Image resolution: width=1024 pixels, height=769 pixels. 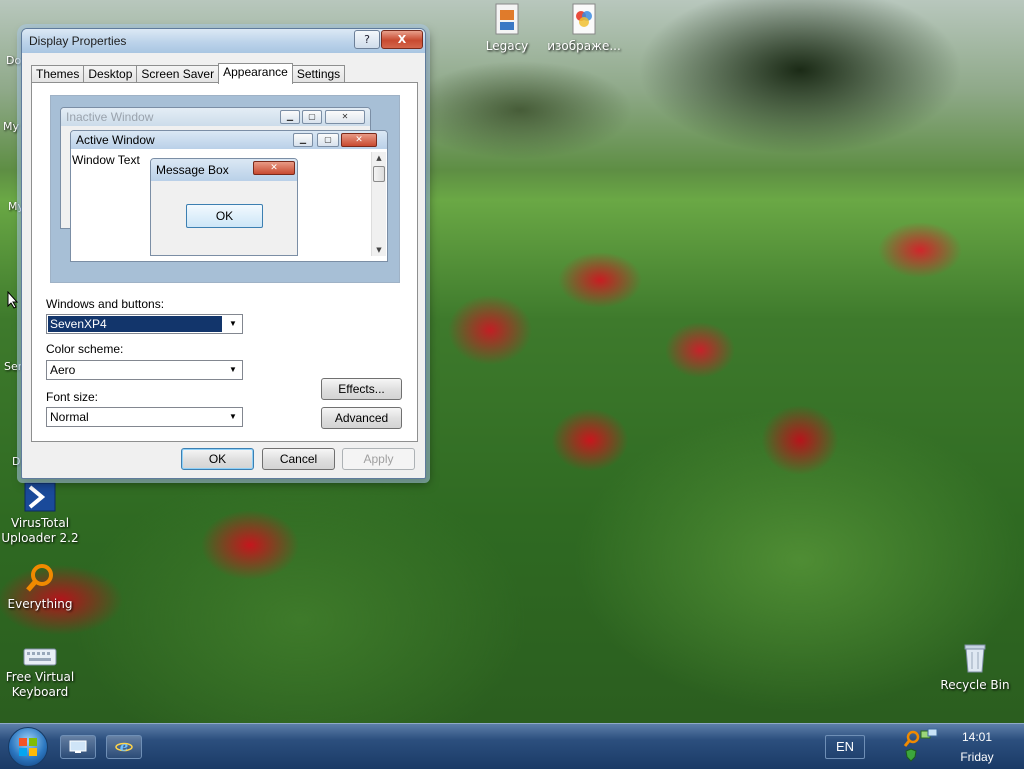 What do you see at coordinates (135, 324) in the screenshot?
I see `select-value: SevenXP4` at bounding box center [135, 324].